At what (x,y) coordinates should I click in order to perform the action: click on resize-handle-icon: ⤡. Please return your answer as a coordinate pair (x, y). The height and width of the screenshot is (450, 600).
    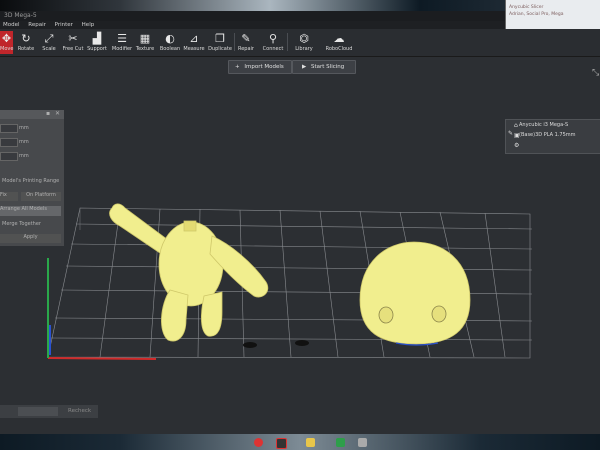
    Looking at the image, I should click on (595, 73).